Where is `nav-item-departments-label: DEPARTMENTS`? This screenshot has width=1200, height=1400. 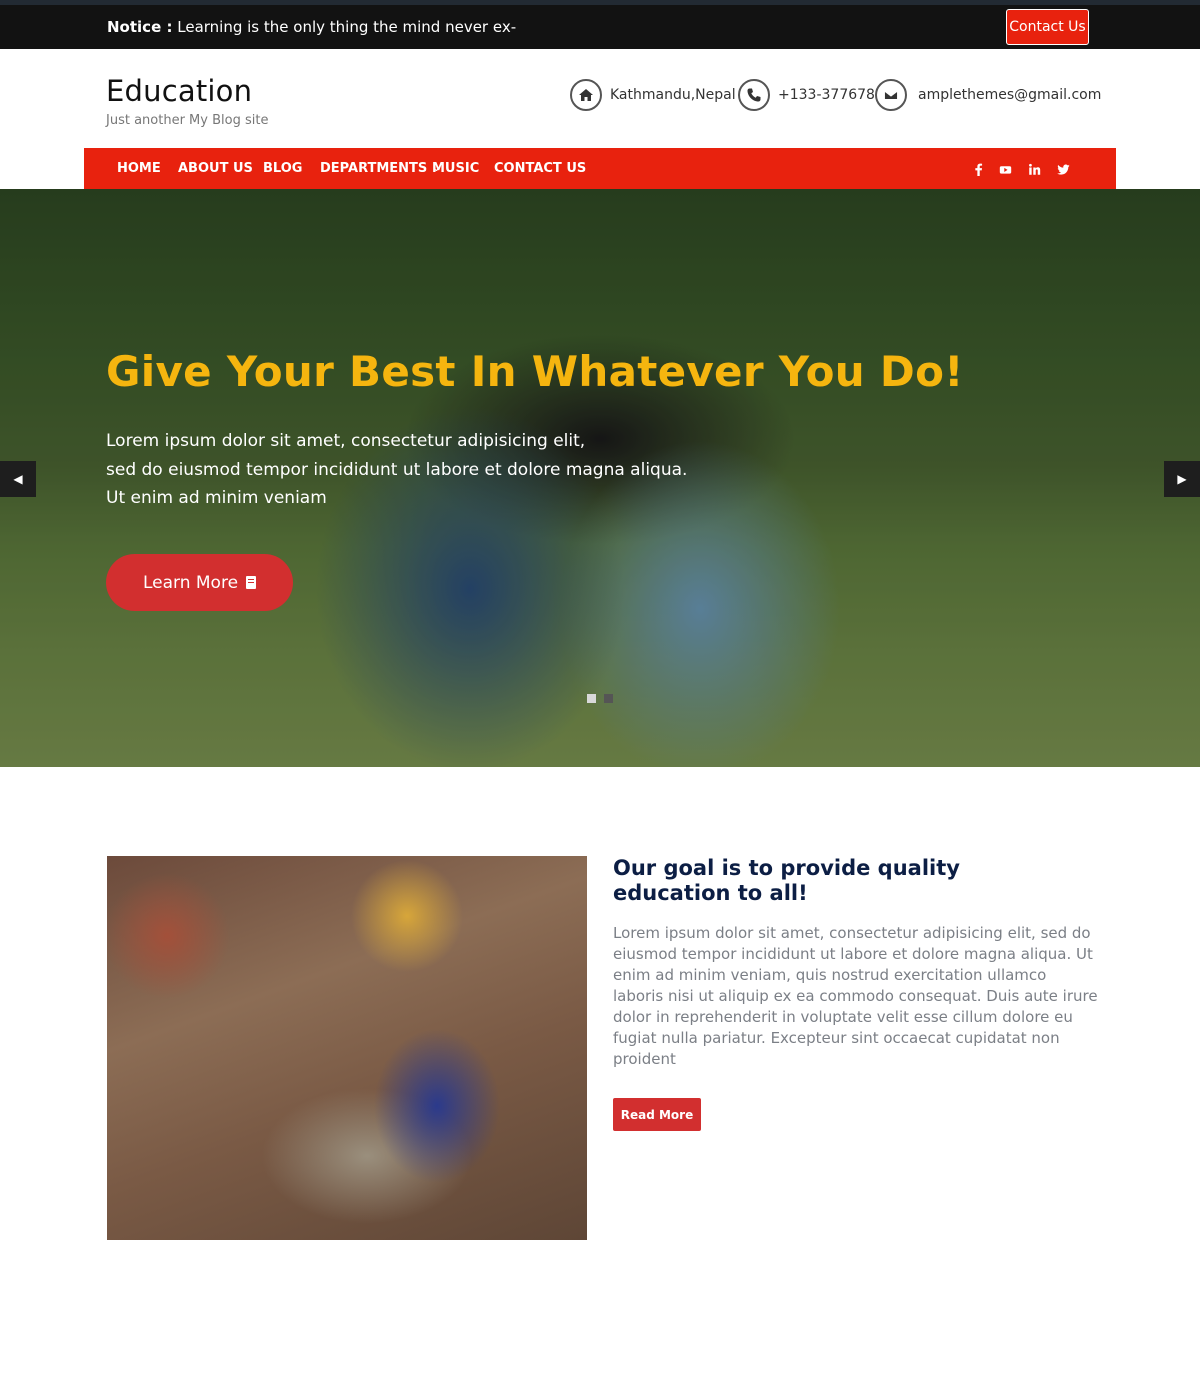
nav-item-departments-label: DEPARTMENTS is located at coordinates (374, 168).